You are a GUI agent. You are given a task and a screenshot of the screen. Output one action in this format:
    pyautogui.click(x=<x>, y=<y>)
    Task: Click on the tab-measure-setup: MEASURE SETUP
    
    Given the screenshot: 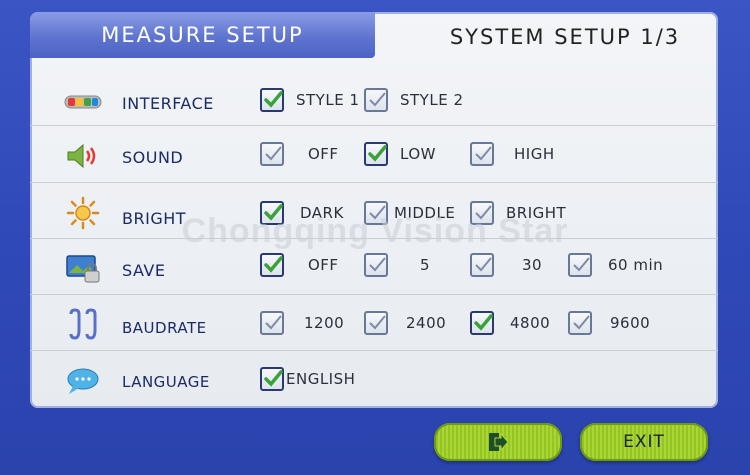 What is the action you would take?
    pyautogui.click(x=202, y=35)
    